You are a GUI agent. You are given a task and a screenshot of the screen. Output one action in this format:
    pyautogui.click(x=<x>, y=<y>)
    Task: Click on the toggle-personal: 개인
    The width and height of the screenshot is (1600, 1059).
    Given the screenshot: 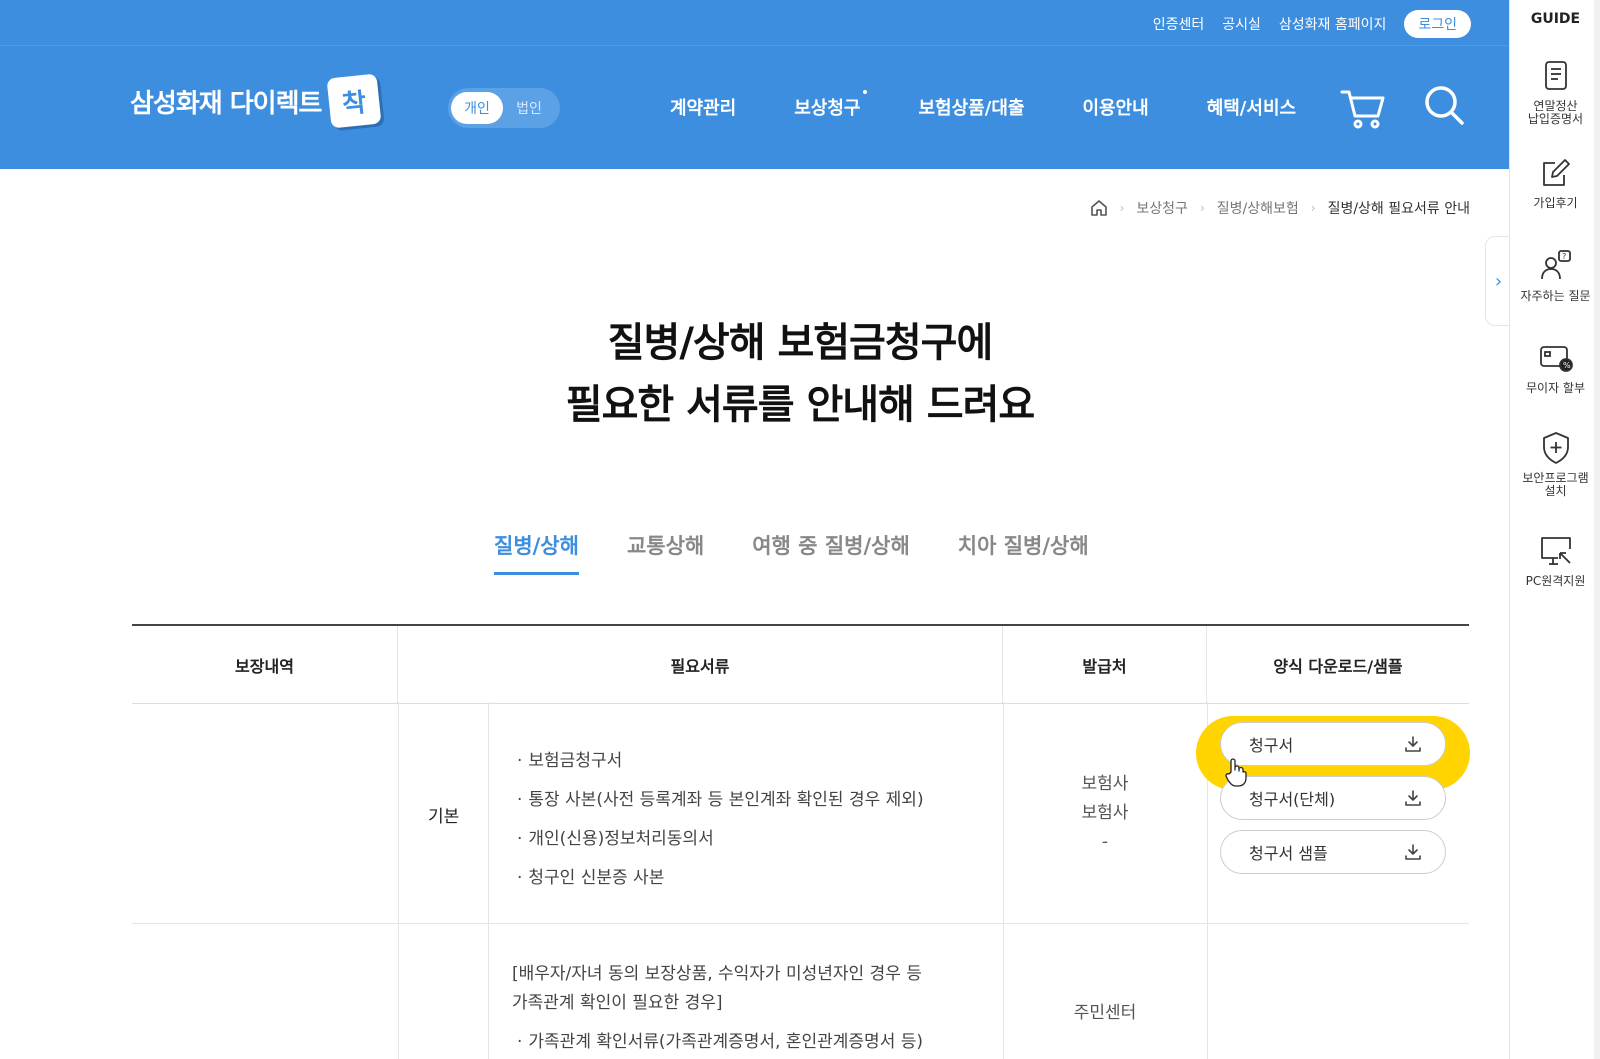 What is the action you would take?
    pyautogui.click(x=477, y=108)
    